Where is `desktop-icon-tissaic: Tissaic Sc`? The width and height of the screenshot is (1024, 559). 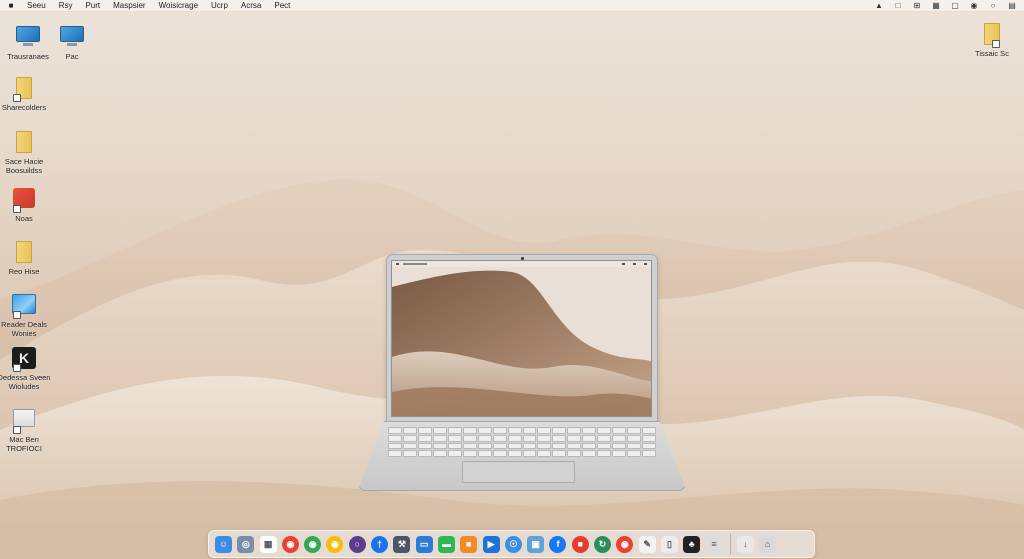
desktop-icon-tissaic: Tissaic Sc is located at coordinates (992, 40).